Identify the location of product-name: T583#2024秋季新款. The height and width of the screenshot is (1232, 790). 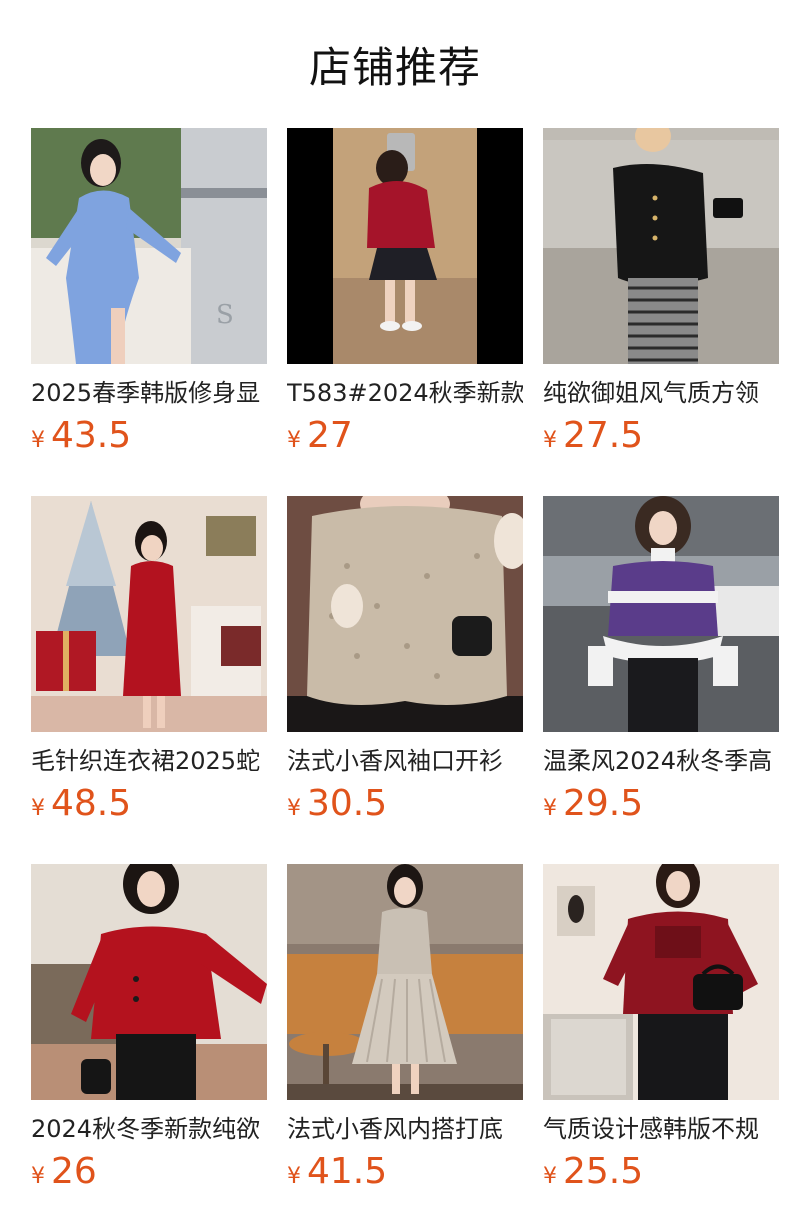
(405, 393).